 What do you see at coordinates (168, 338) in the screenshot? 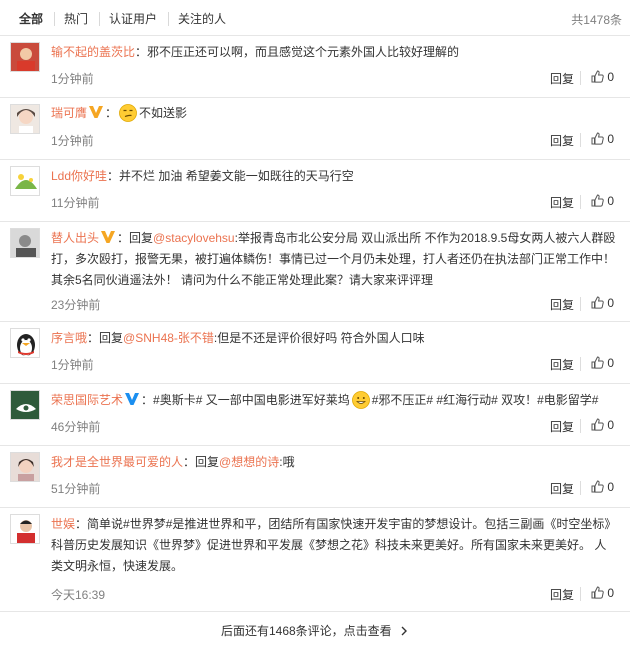
I see `mention-link: @SNH48-张不错` at bounding box center [168, 338].